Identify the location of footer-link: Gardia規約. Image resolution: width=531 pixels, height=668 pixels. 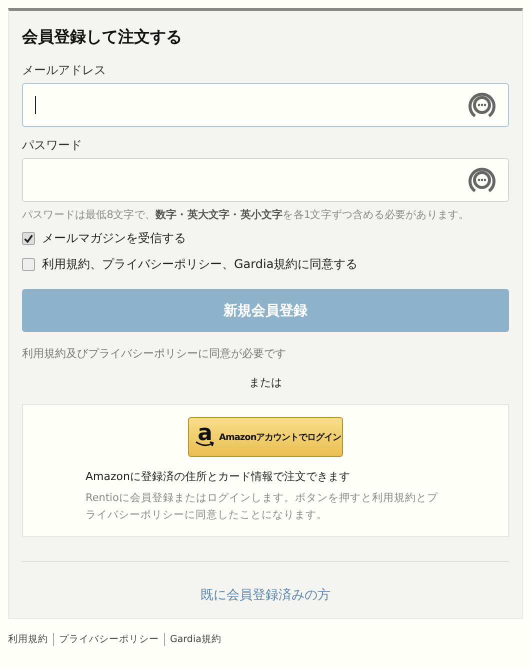
(193, 639).